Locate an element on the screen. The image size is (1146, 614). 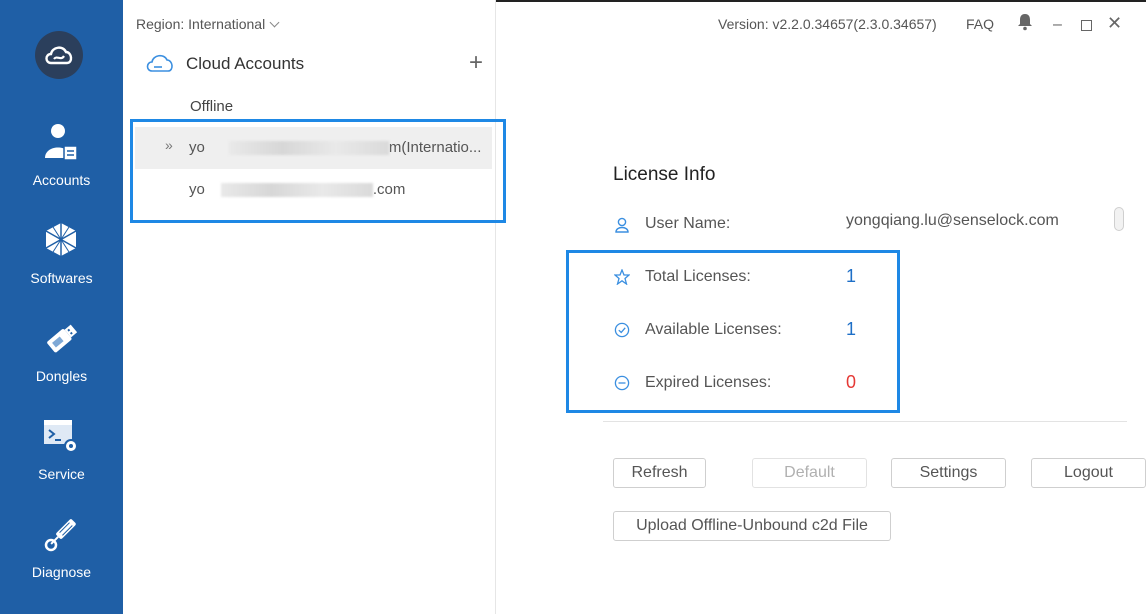
license-info-title: License Info is located at coordinates (664, 174).